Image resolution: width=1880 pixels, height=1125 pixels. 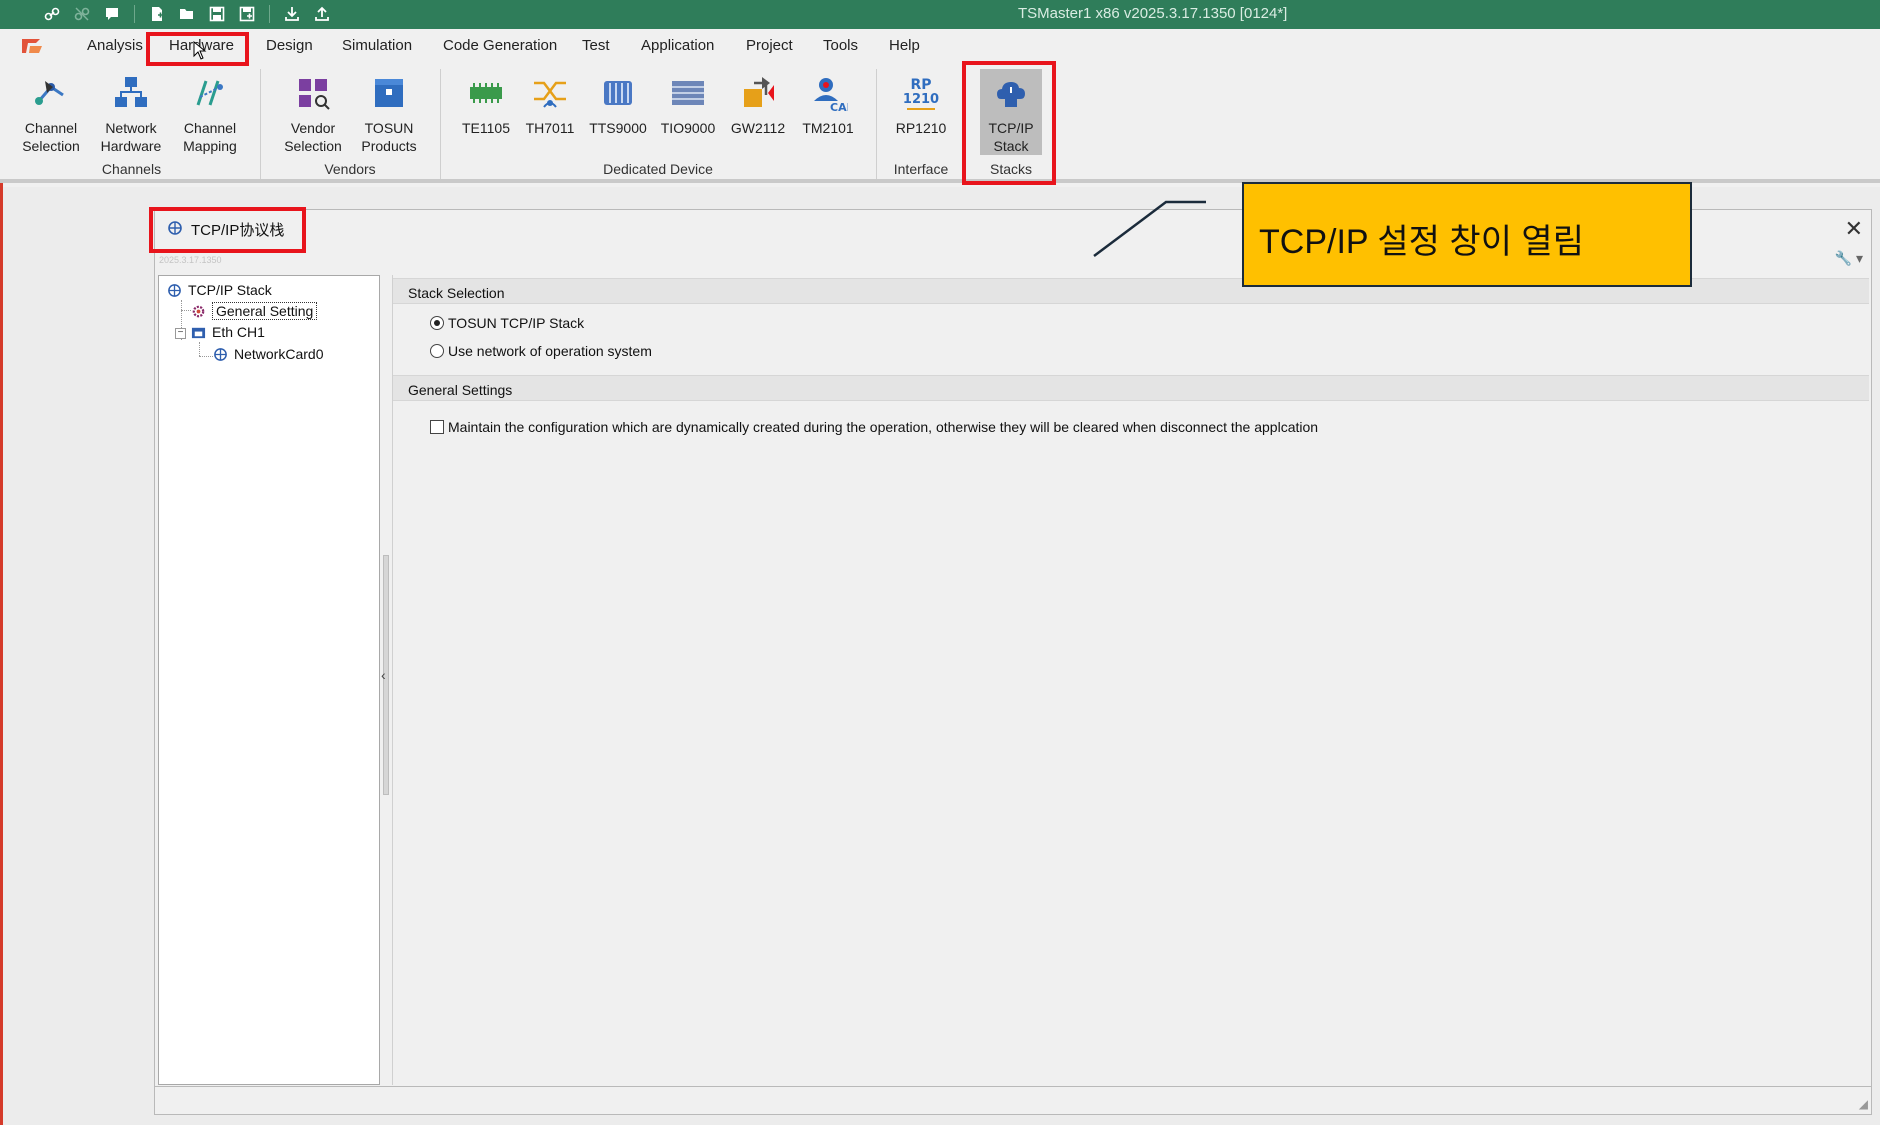 I want to click on tio9000-button: TIO9000, so click(x=688, y=105).